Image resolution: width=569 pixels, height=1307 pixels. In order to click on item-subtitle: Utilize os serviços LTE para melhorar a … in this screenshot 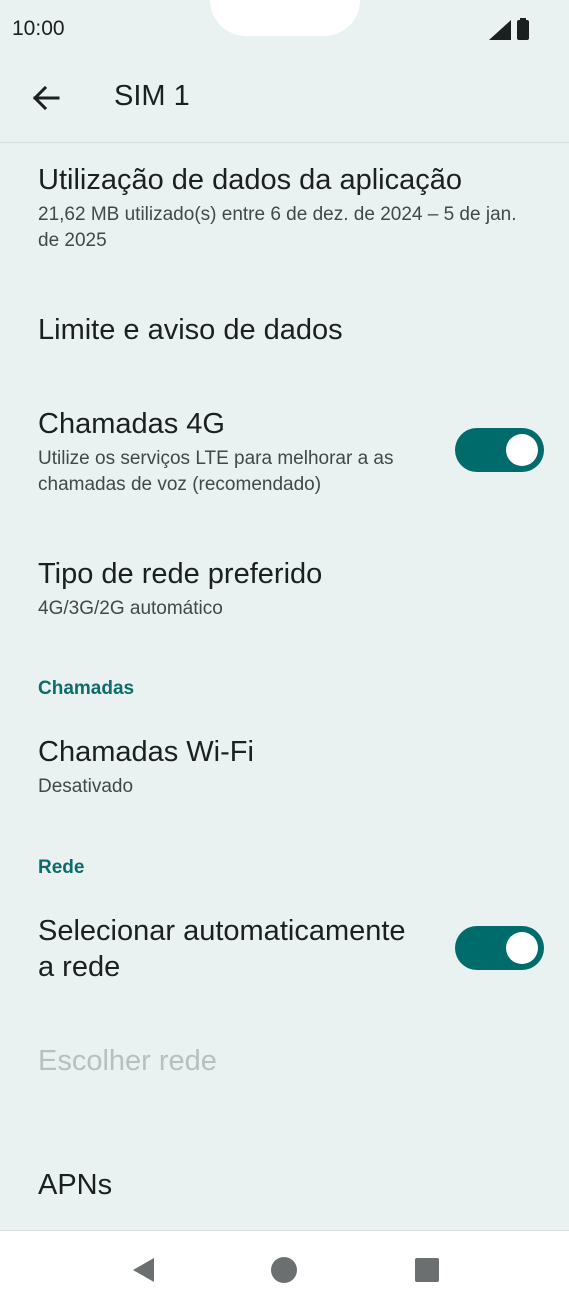, I will do `click(216, 471)`.